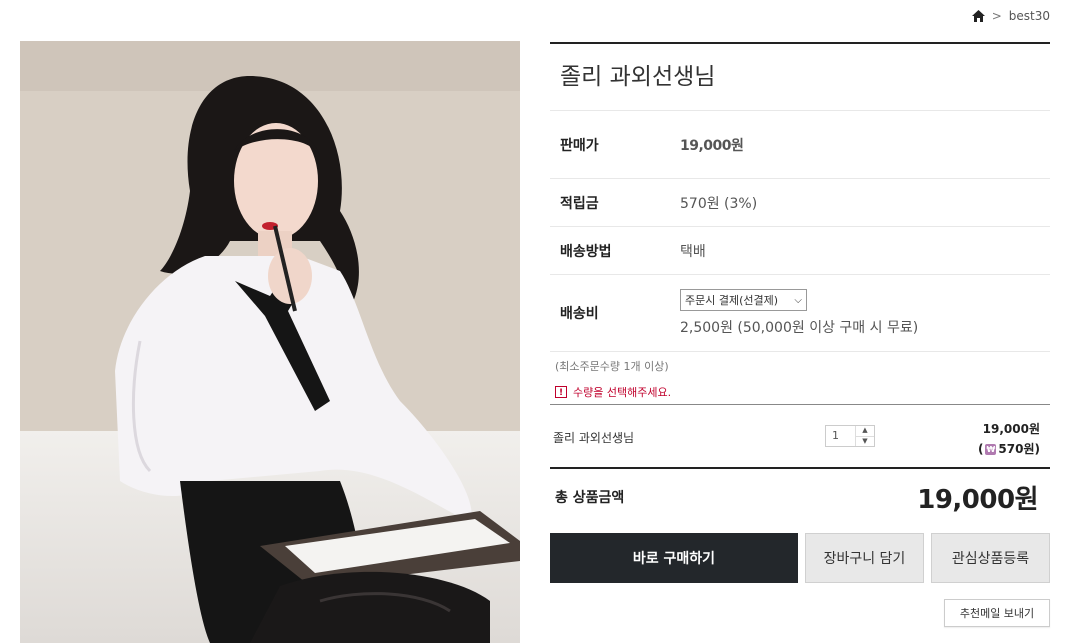  I want to click on option-price-block: 19,000원 ( ₩ 570원), so click(1009, 439).